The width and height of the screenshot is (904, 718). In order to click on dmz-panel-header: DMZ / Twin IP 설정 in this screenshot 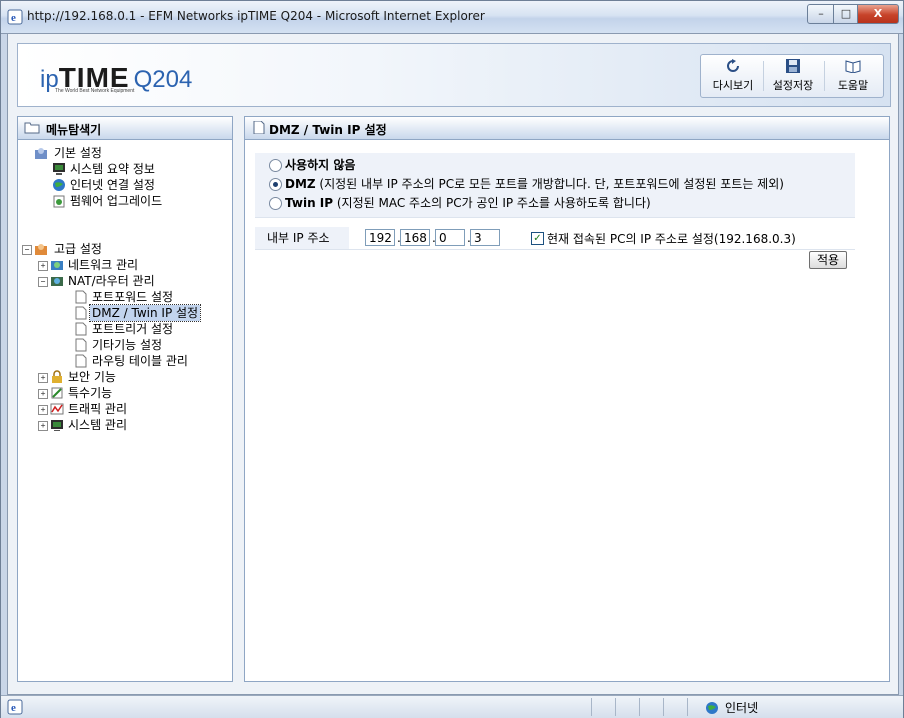, I will do `click(567, 128)`.